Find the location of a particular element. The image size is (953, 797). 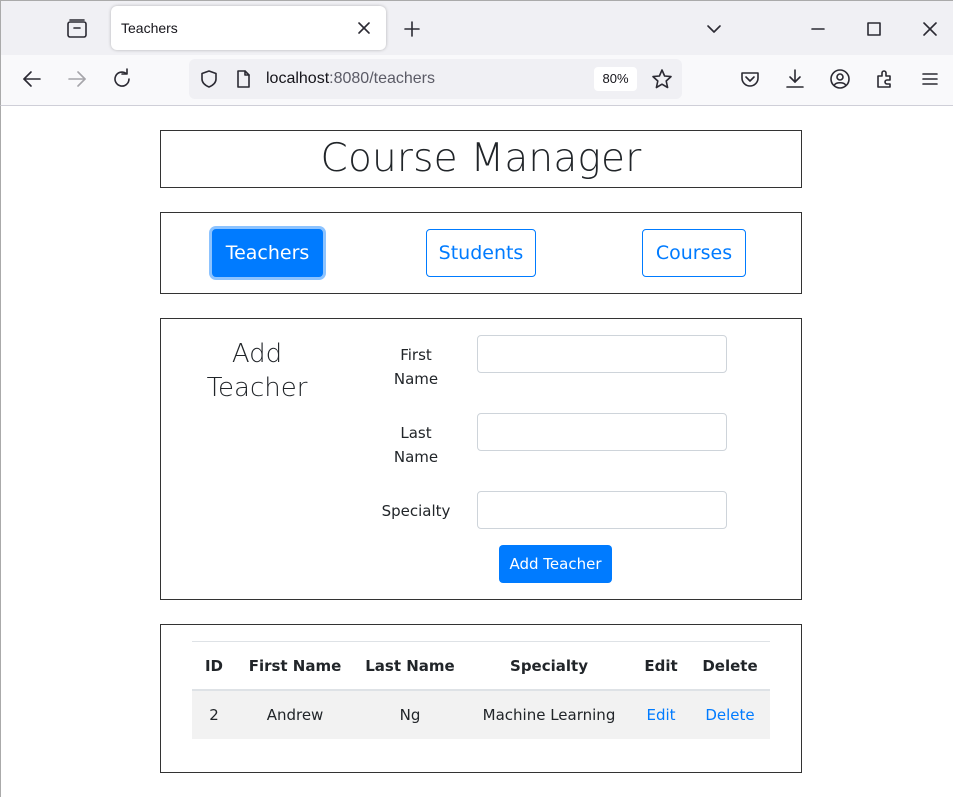

specialty-label-line1: Specialty is located at coordinates (416, 511).